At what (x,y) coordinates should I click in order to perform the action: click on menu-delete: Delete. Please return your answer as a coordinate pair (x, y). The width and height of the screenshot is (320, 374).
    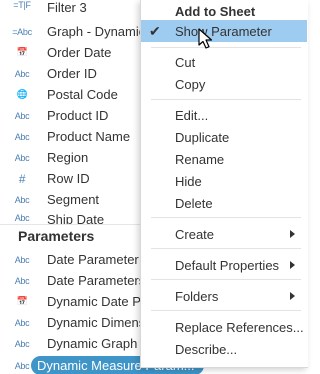
    Looking at the image, I should click on (224, 203).